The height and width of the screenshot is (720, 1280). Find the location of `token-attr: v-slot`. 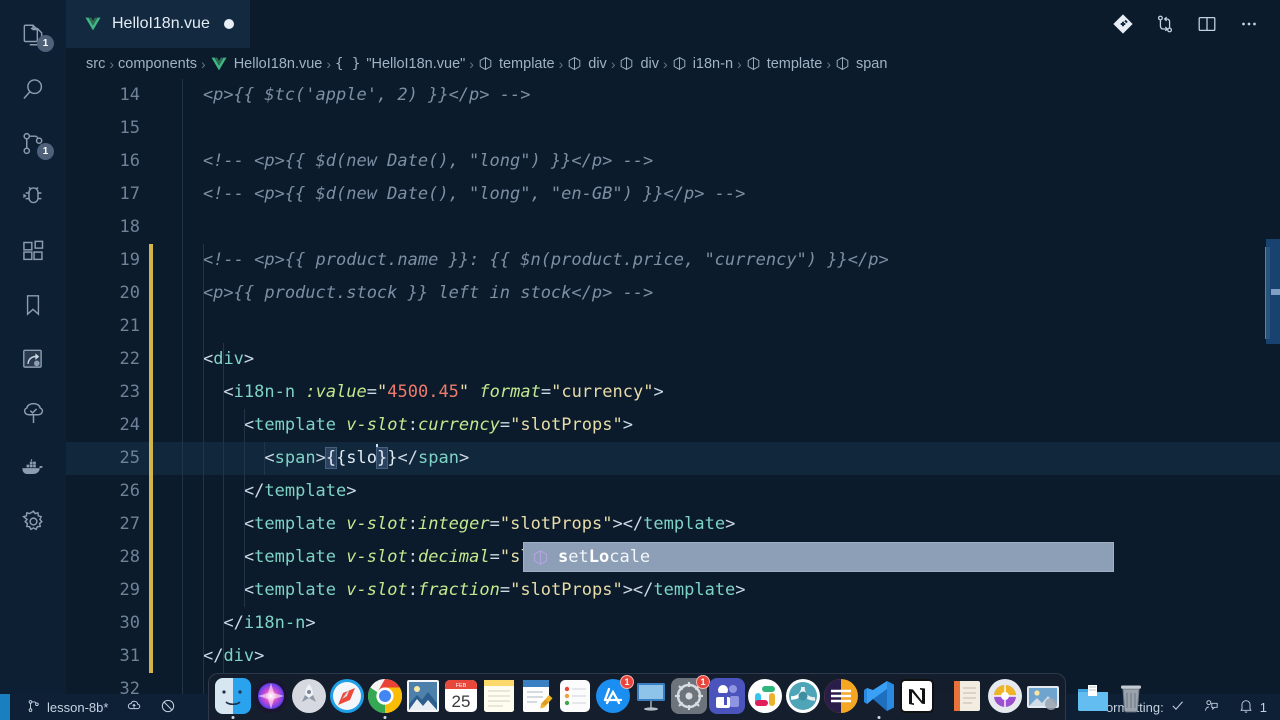

token-attr: v-slot is located at coordinates (377, 425).